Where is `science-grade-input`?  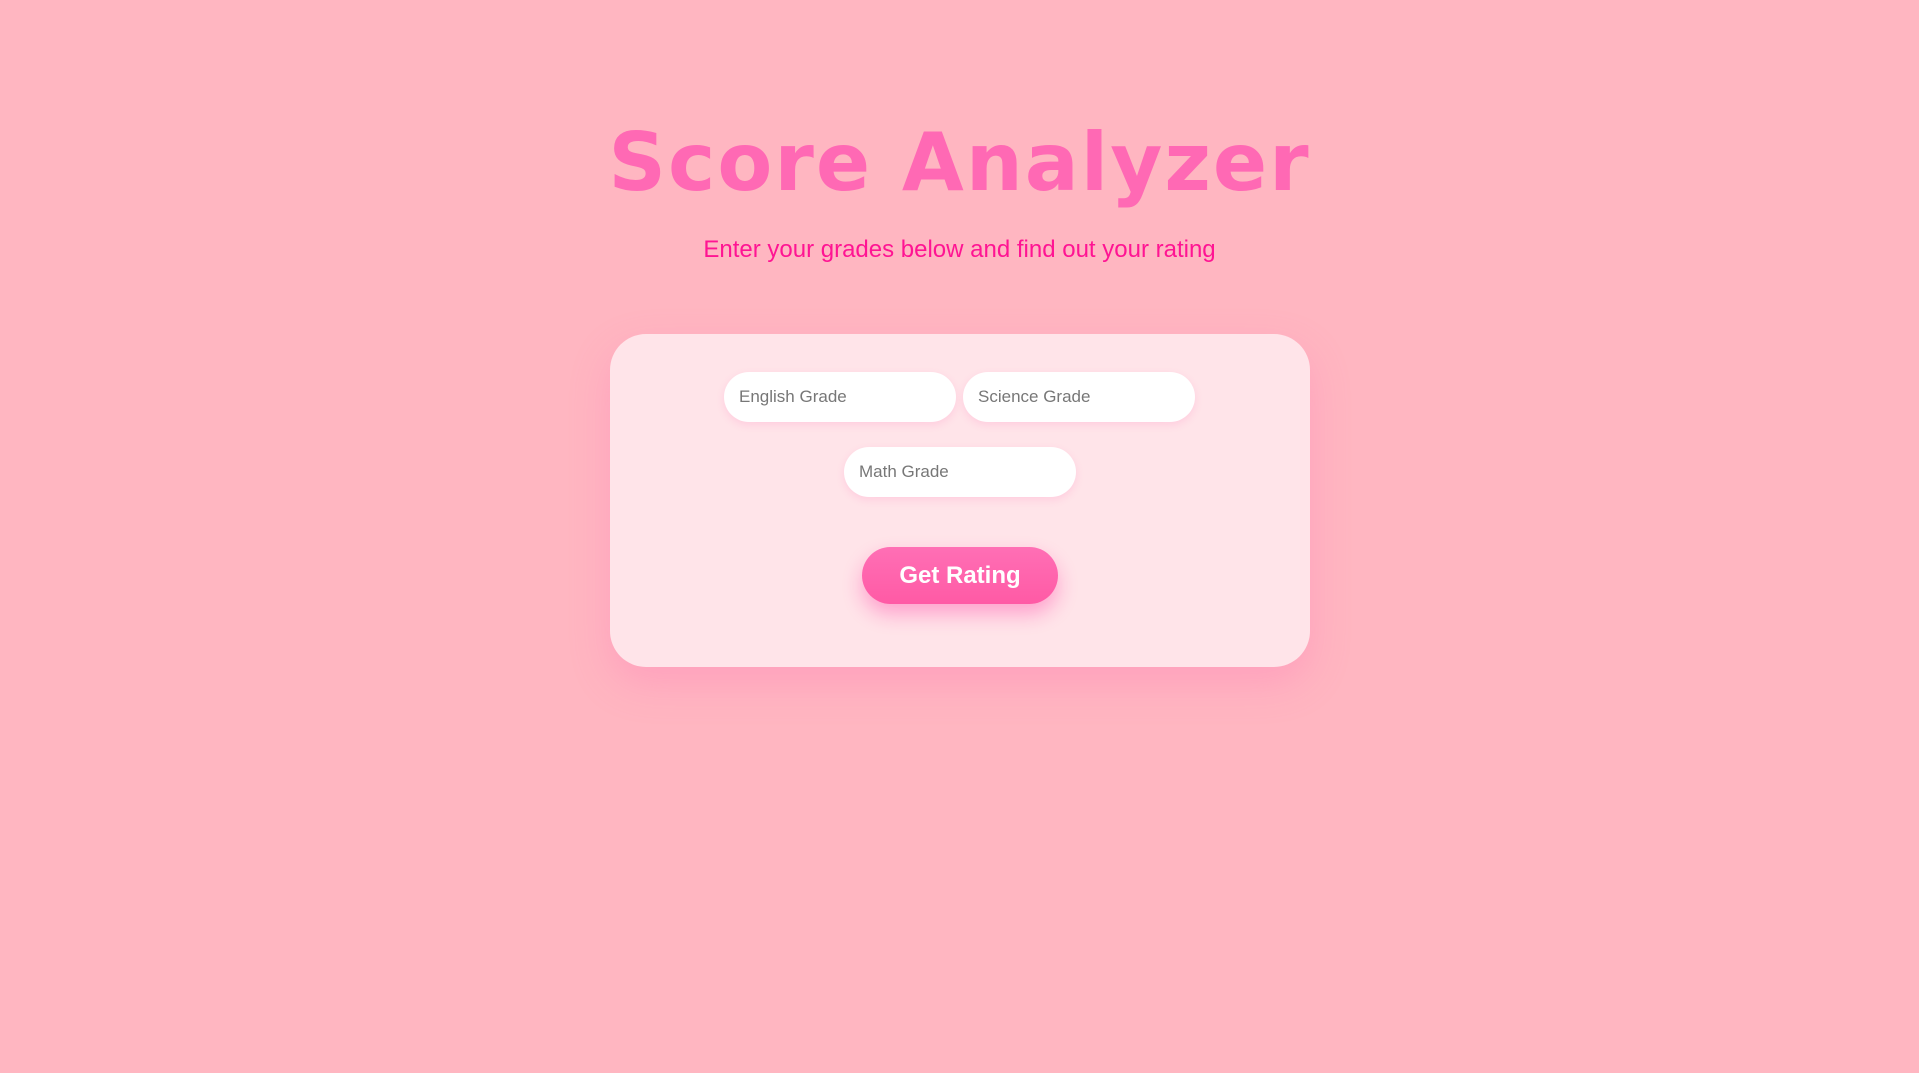 science-grade-input is located at coordinates (1079, 397).